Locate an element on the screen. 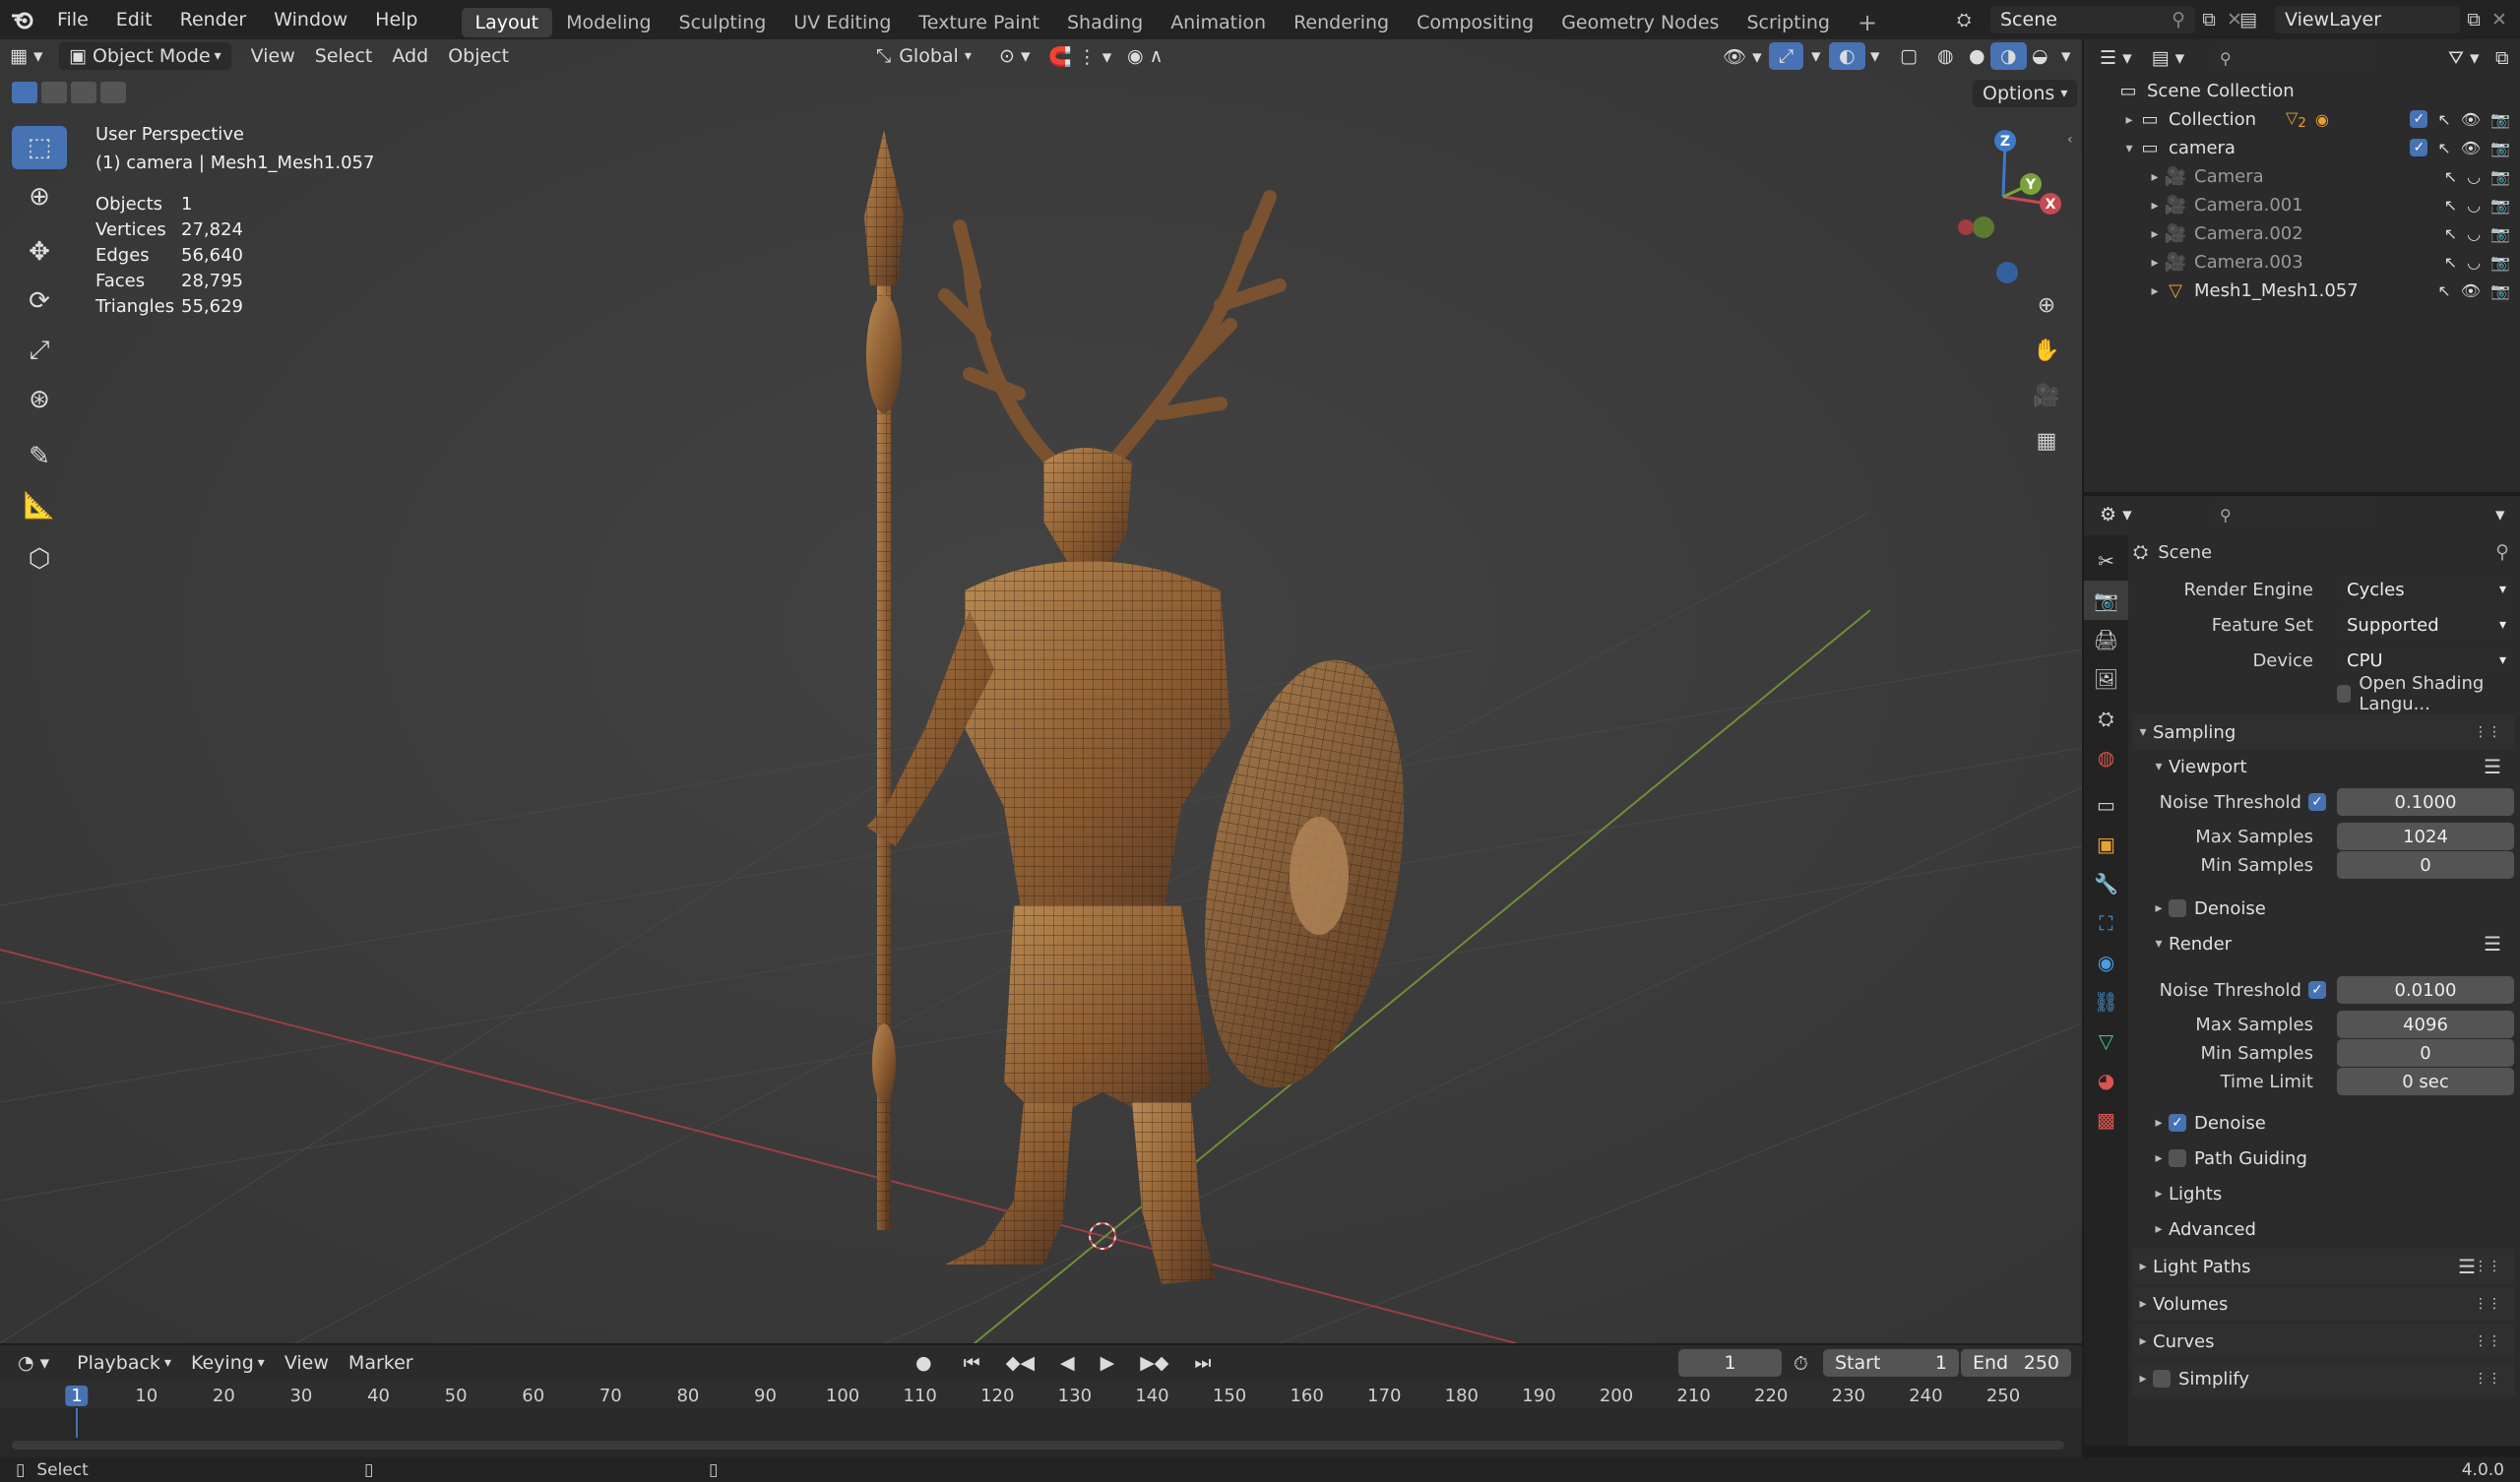 The height and width of the screenshot is (1482, 2520). device-dropdown: CPU ▾ is located at coordinates (2425, 660).